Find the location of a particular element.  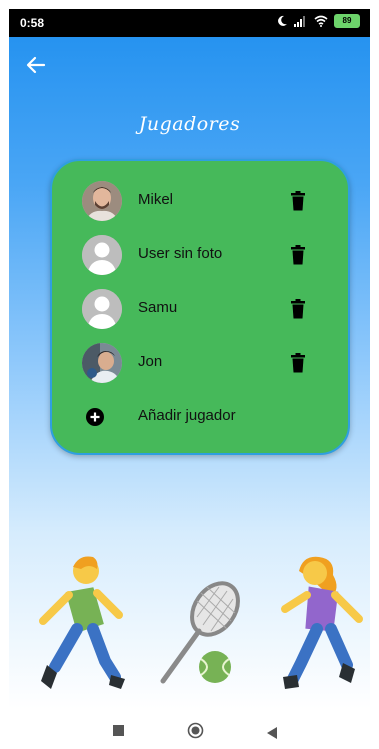

player-row: User sin foto is located at coordinates (200, 255).